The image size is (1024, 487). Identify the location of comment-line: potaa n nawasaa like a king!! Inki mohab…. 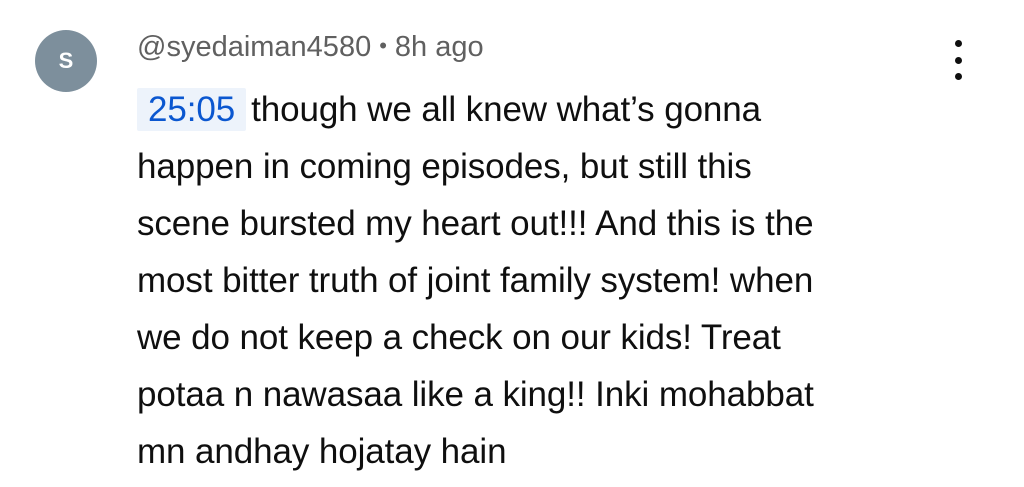
(475, 394).